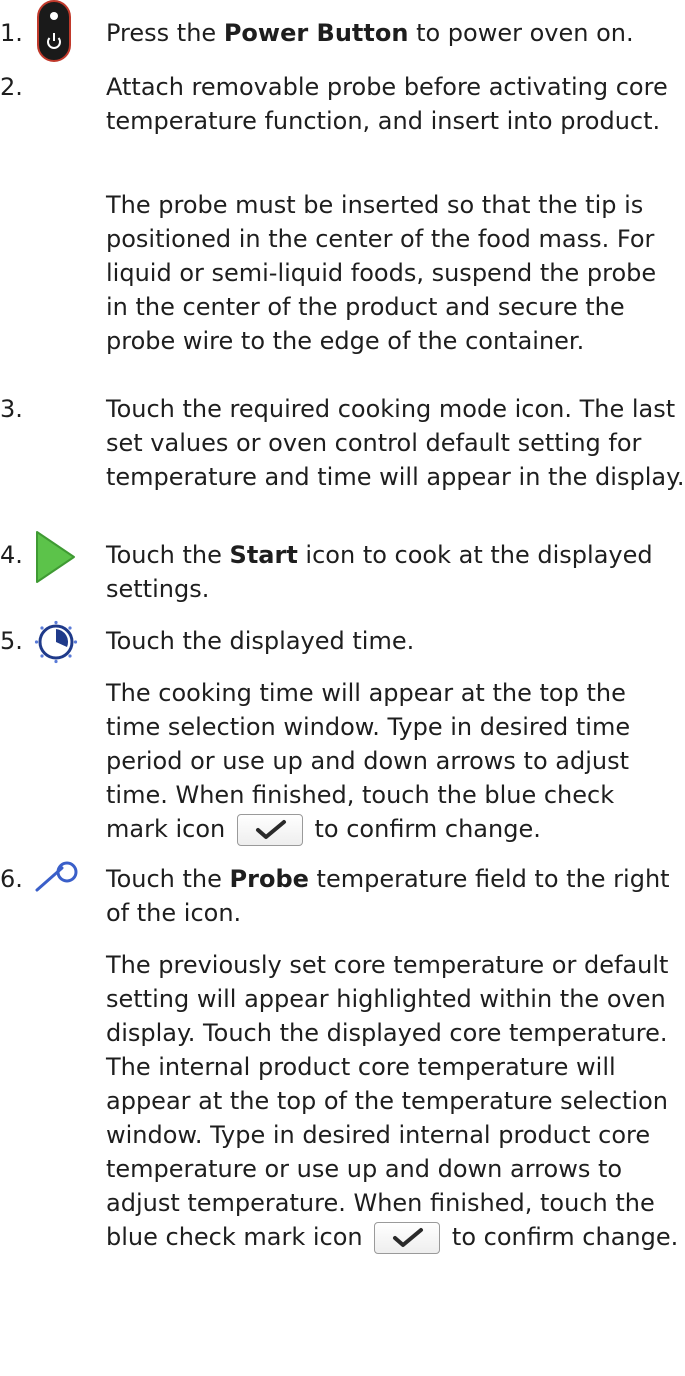 This screenshot has width=685, height=1376. I want to click on step-3-number: 3., so click(11, 409).